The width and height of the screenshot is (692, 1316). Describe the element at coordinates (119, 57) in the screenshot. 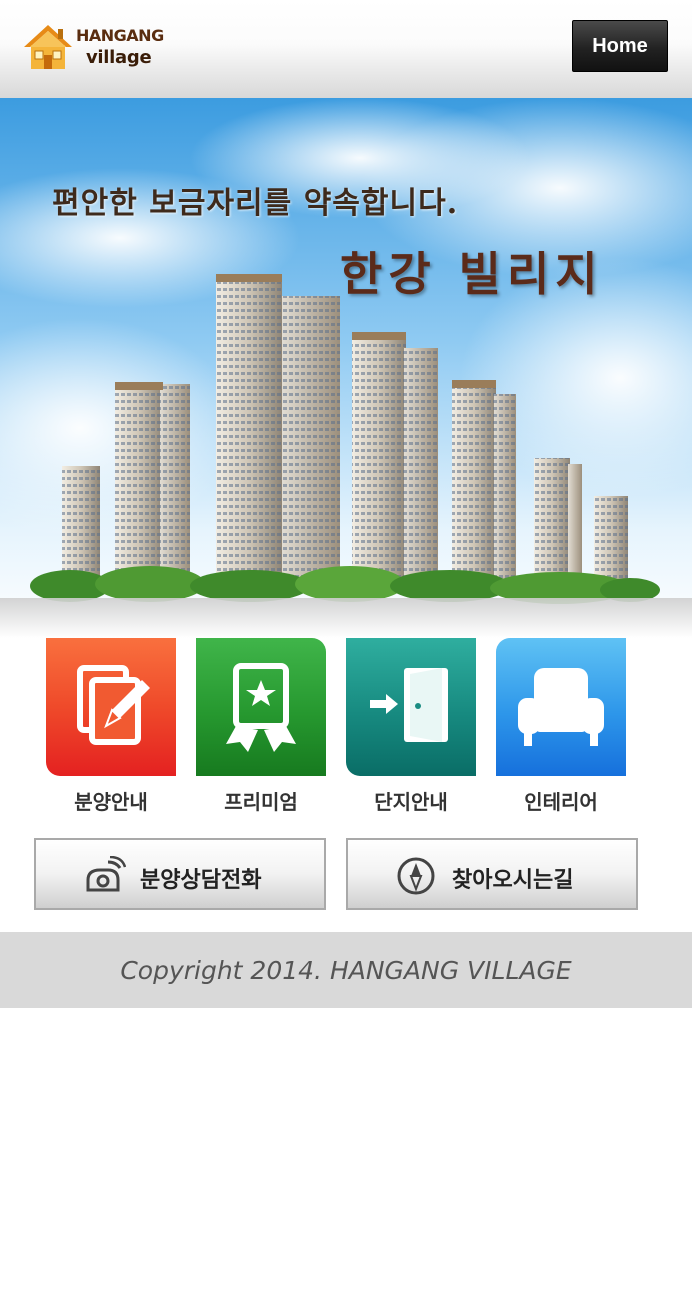

I see `logo-text-sub: village` at that location.